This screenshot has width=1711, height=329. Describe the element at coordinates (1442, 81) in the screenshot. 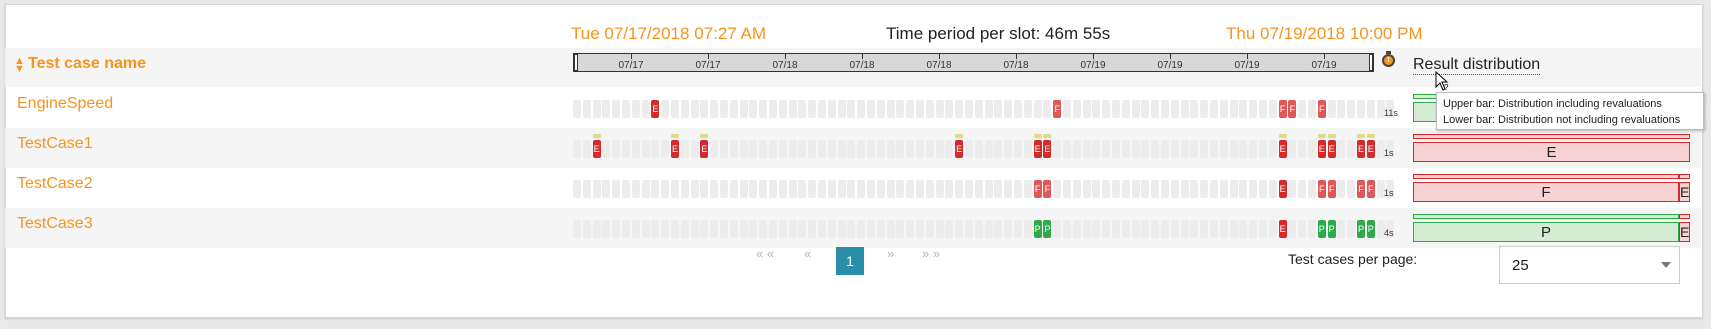

I see `mouse-cursor-icon: ?` at that location.